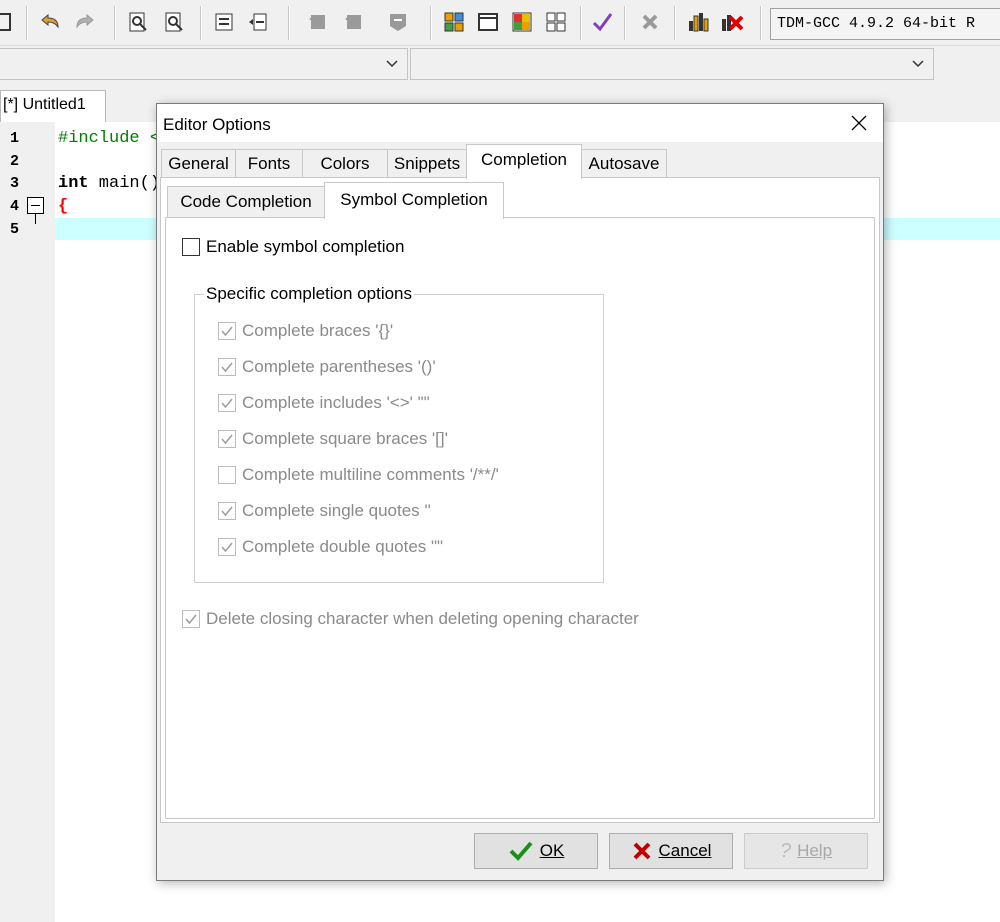  I want to click on undo-icon, so click(50, 22).